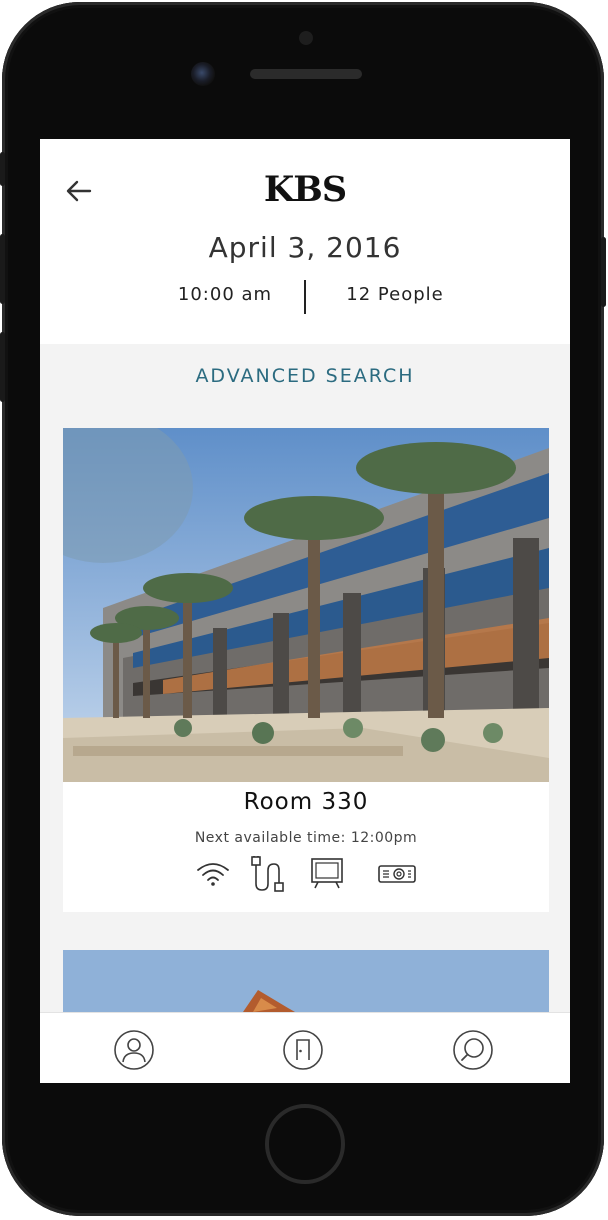 The width and height of the screenshot is (608, 1220). Describe the element at coordinates (305, 376) in the screenshot. I see `advanced-search-link: ADVANCED SEARCH` at that location.